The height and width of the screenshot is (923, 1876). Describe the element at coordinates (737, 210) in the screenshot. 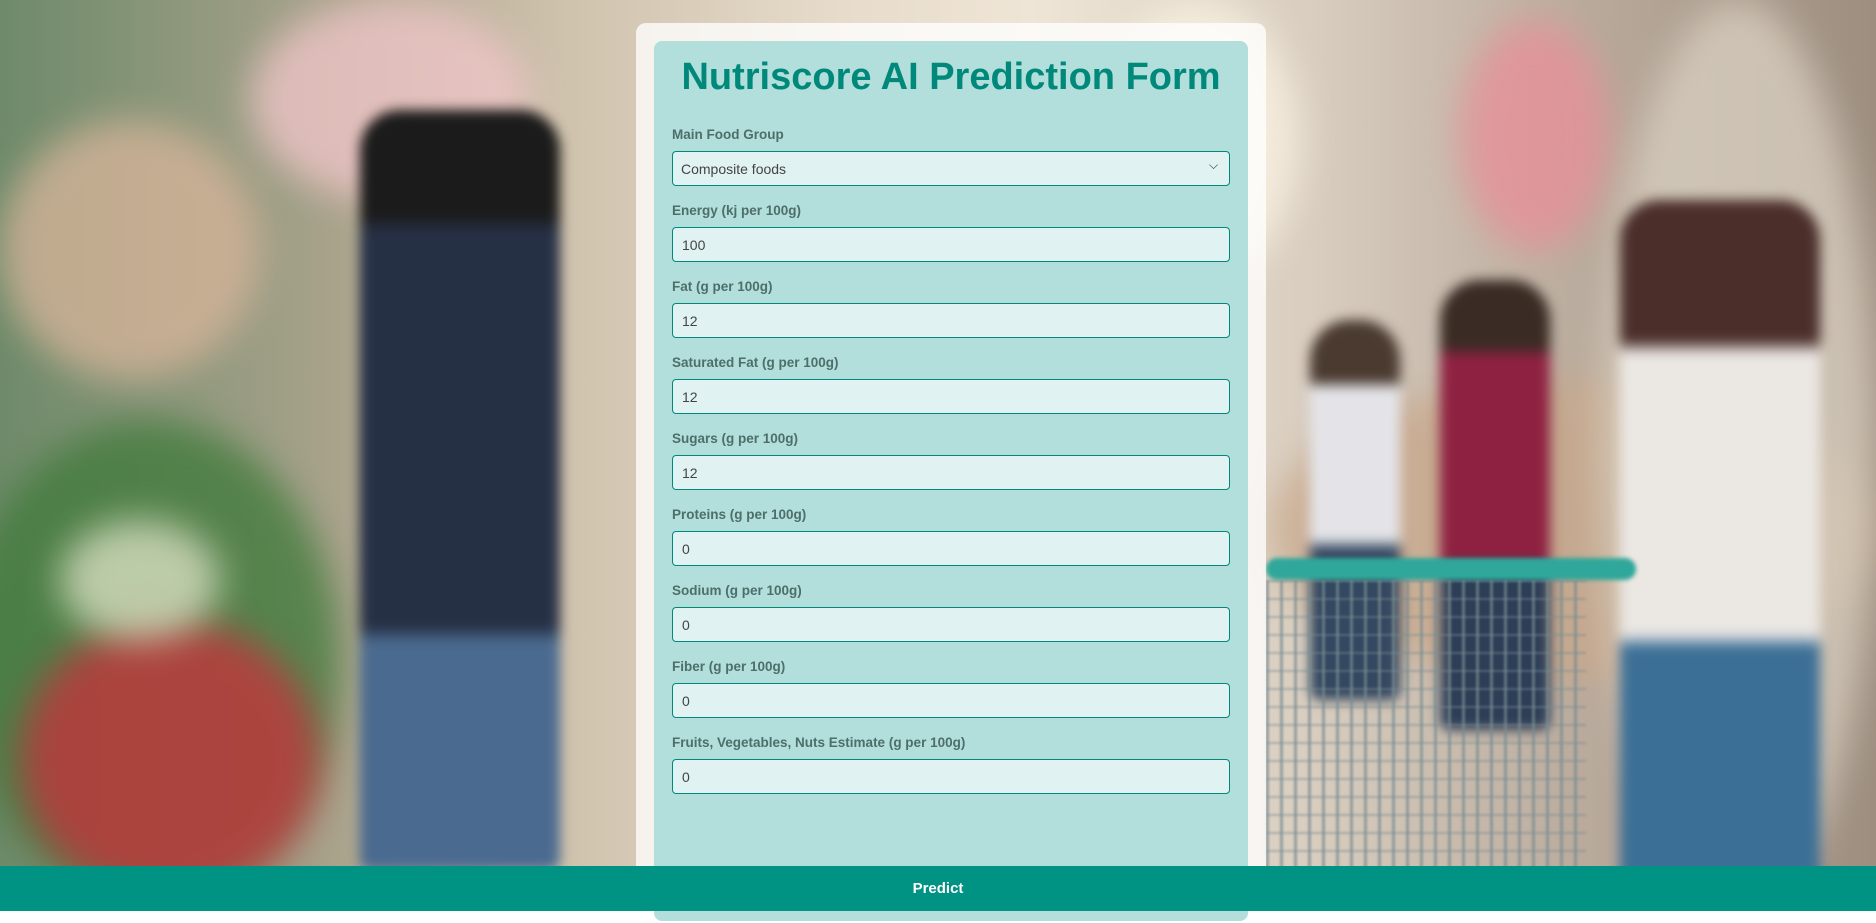

I see `energy-label: Energy (kj per 100g)` at that location.